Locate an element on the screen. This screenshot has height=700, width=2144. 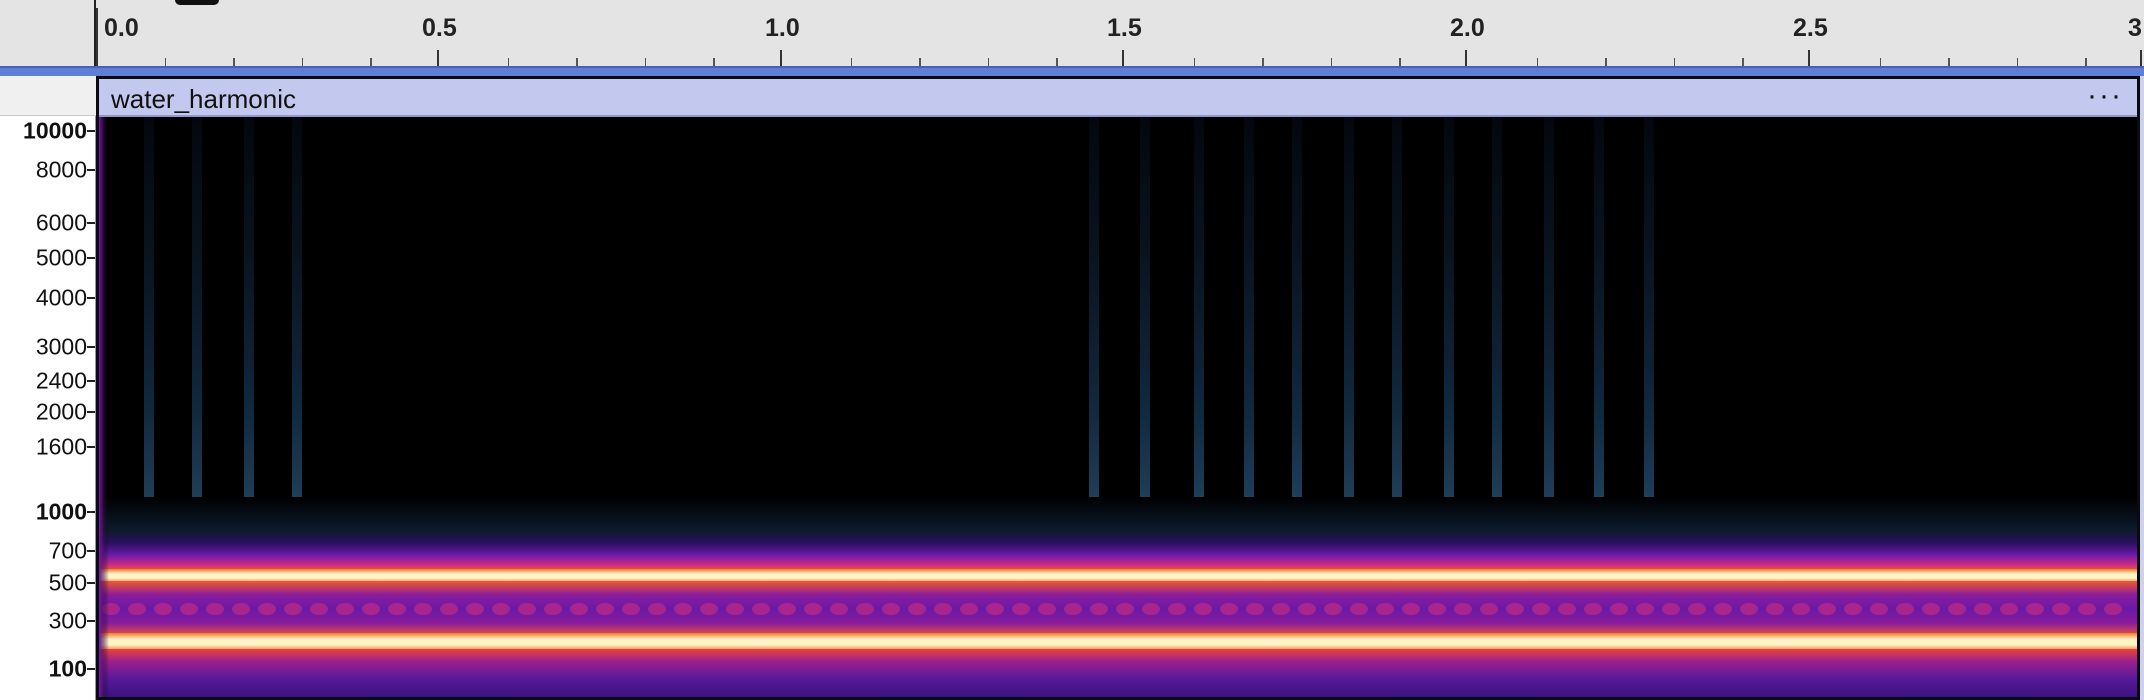
freq-label: 700 is located at coordinates (67, 550).